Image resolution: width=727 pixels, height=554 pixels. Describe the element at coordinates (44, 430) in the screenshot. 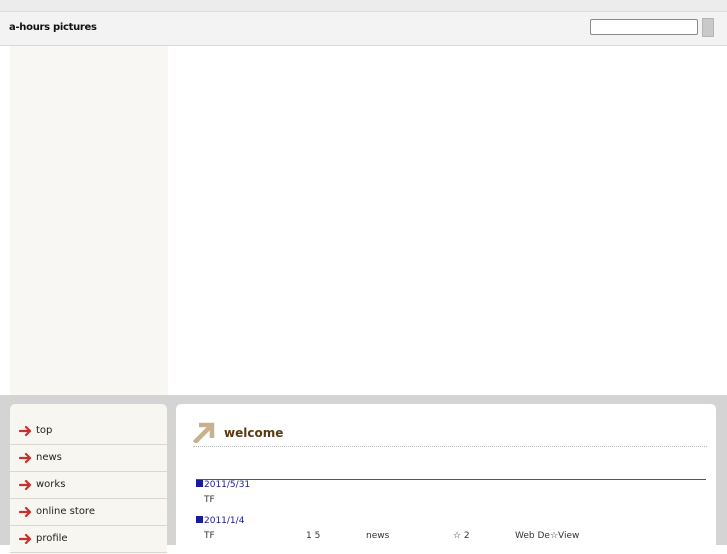

I see `nav-item-label: top` at that location.